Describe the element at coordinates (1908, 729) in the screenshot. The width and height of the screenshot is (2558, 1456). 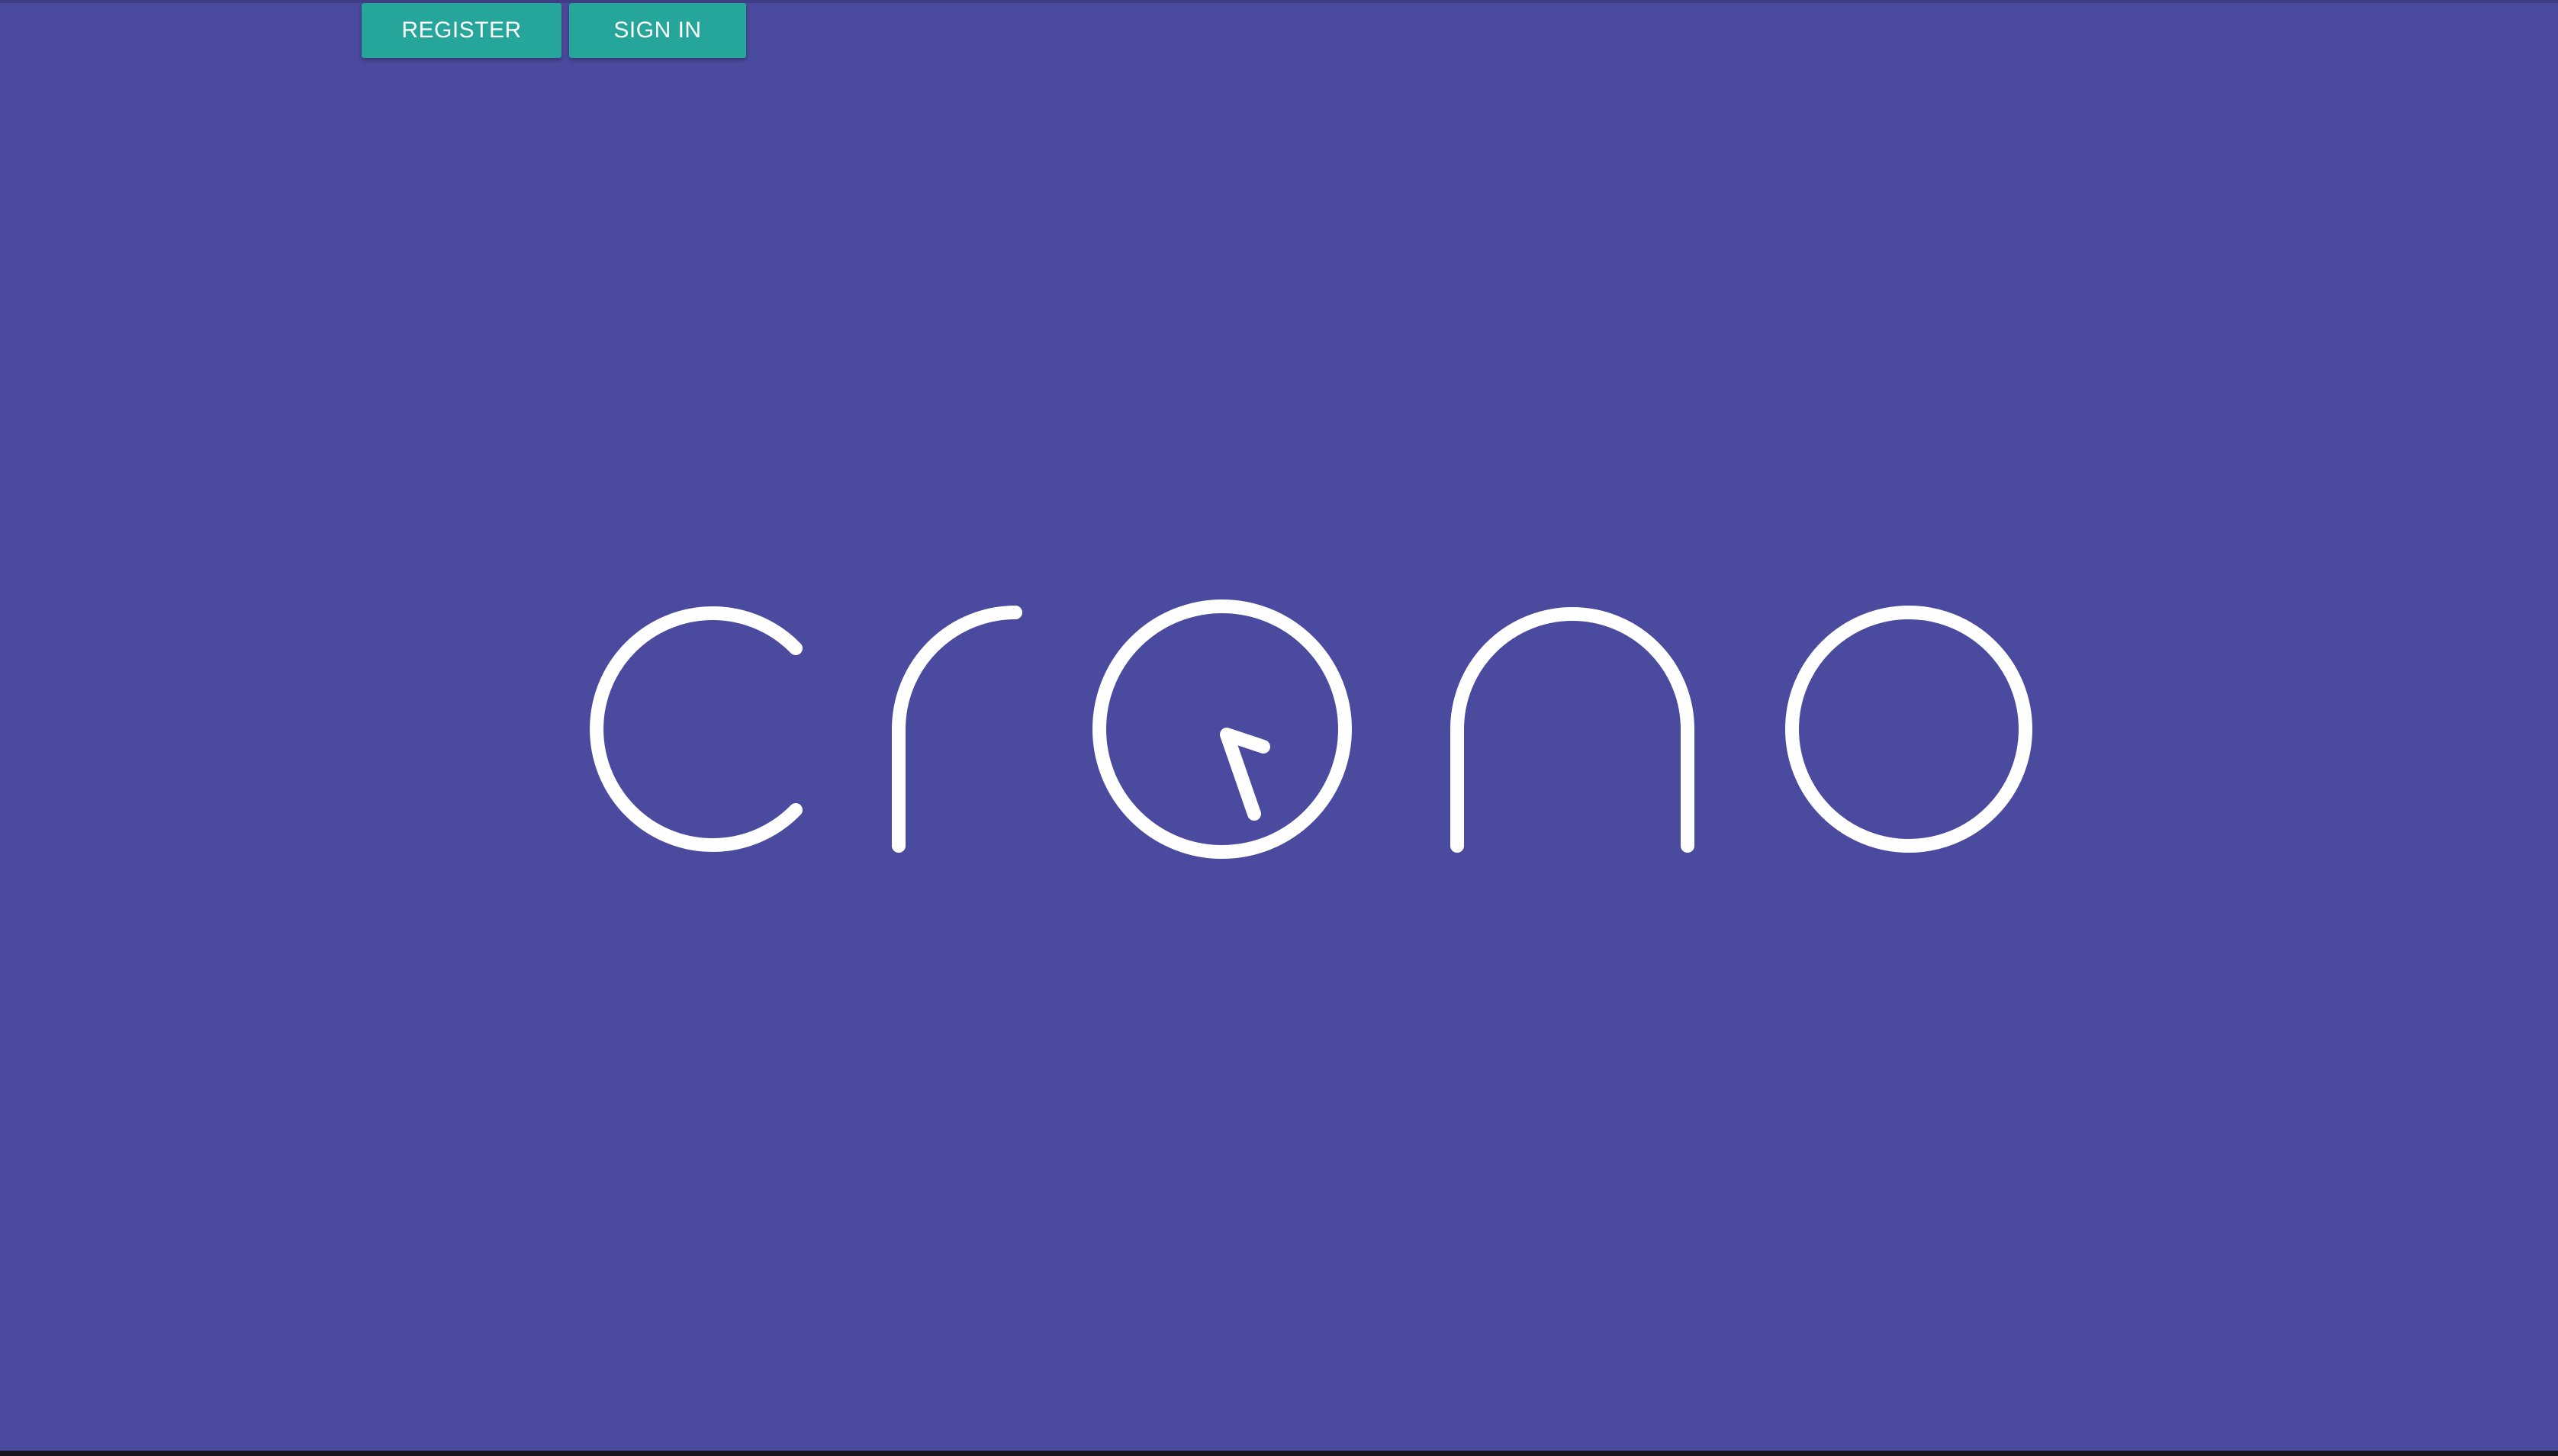
I see `logo-letter-o` at that location.